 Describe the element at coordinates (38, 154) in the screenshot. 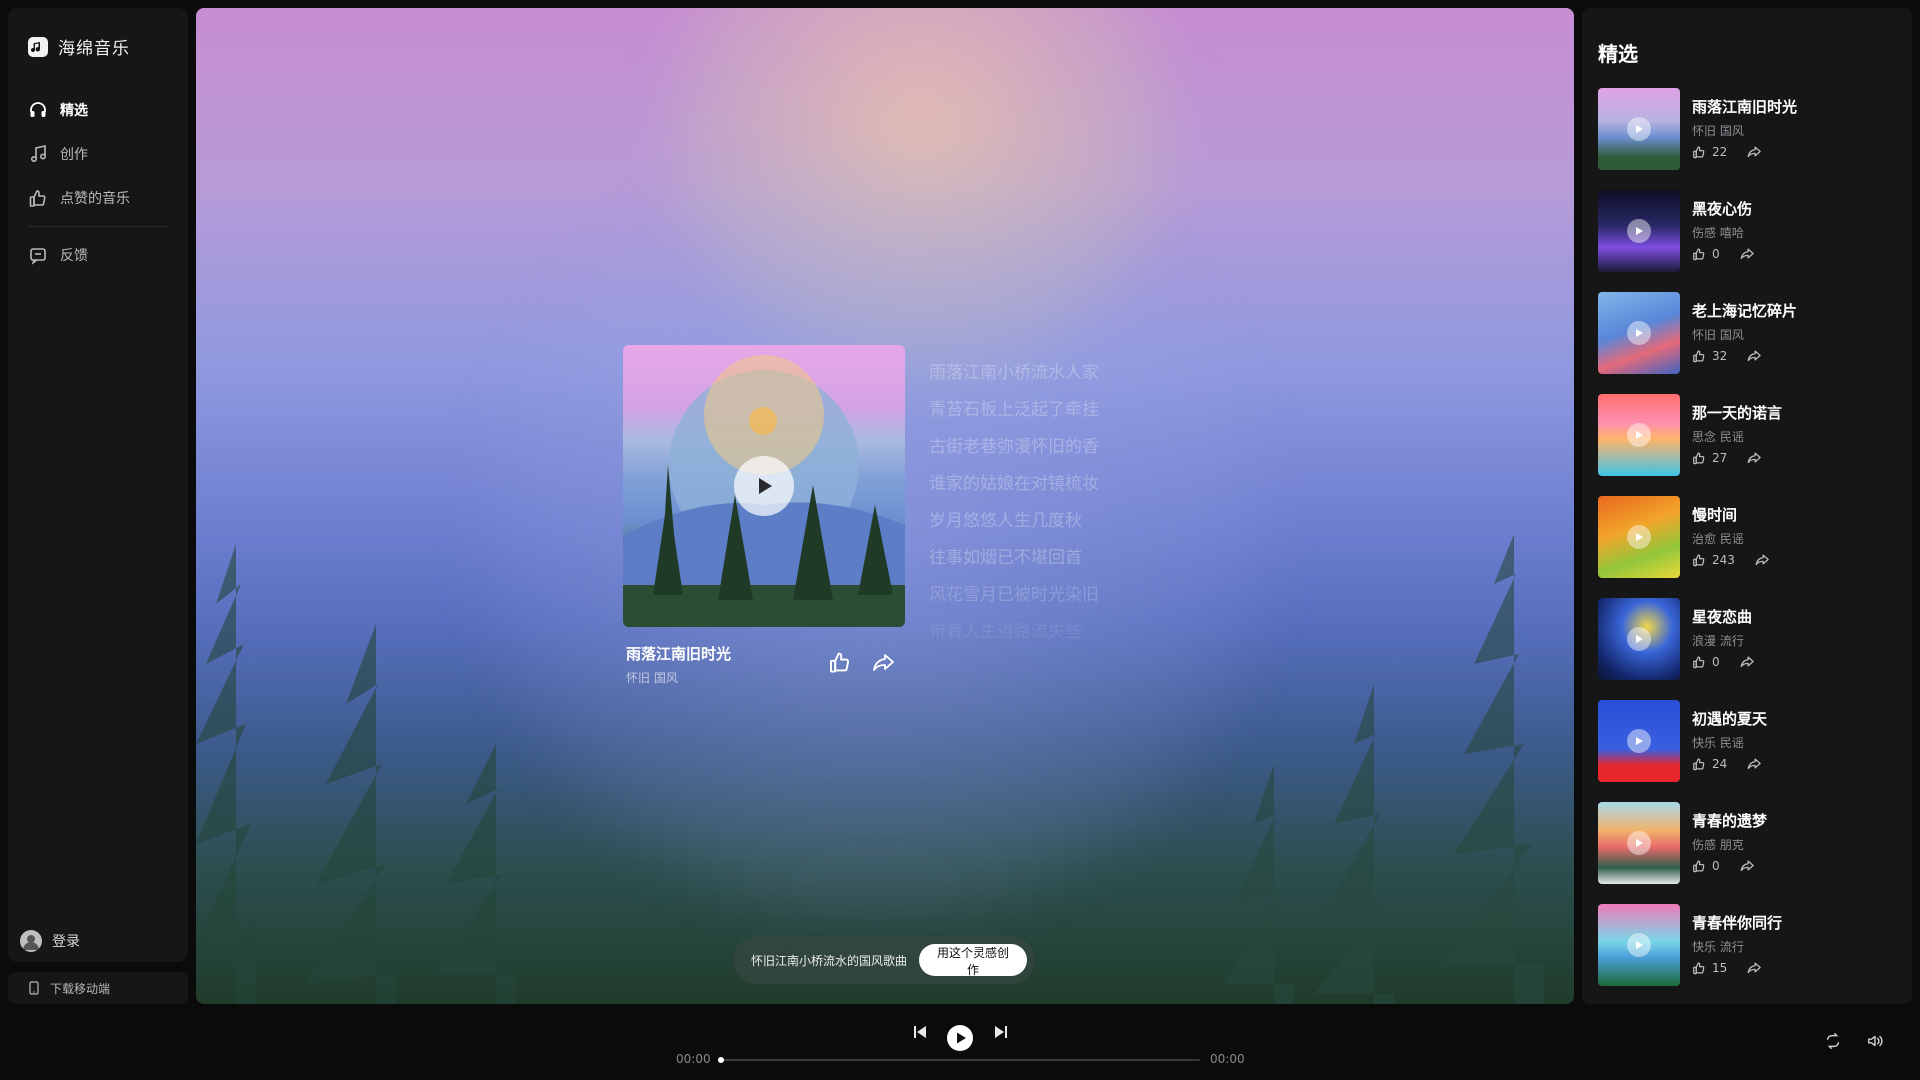

I see `music-note-icon` at that location.